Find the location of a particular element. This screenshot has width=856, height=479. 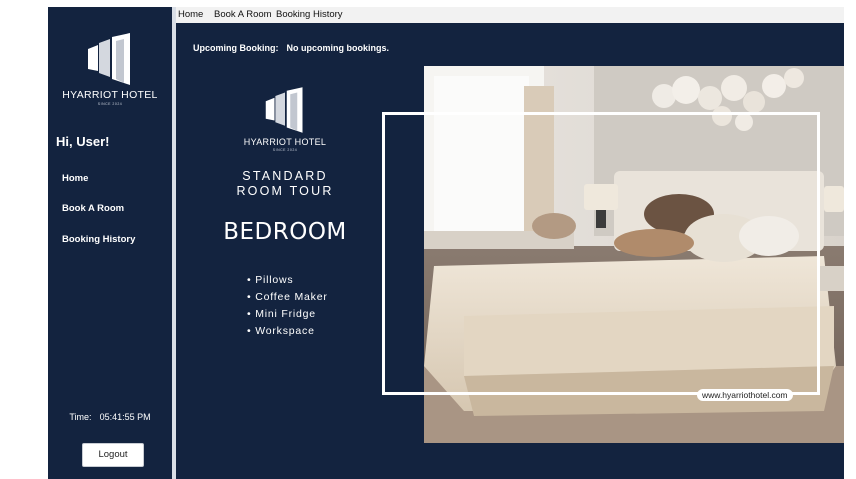

sidebar-logo: HYARRIOT HOTEL SINCE 2024 is located at coordinates (110, 69).